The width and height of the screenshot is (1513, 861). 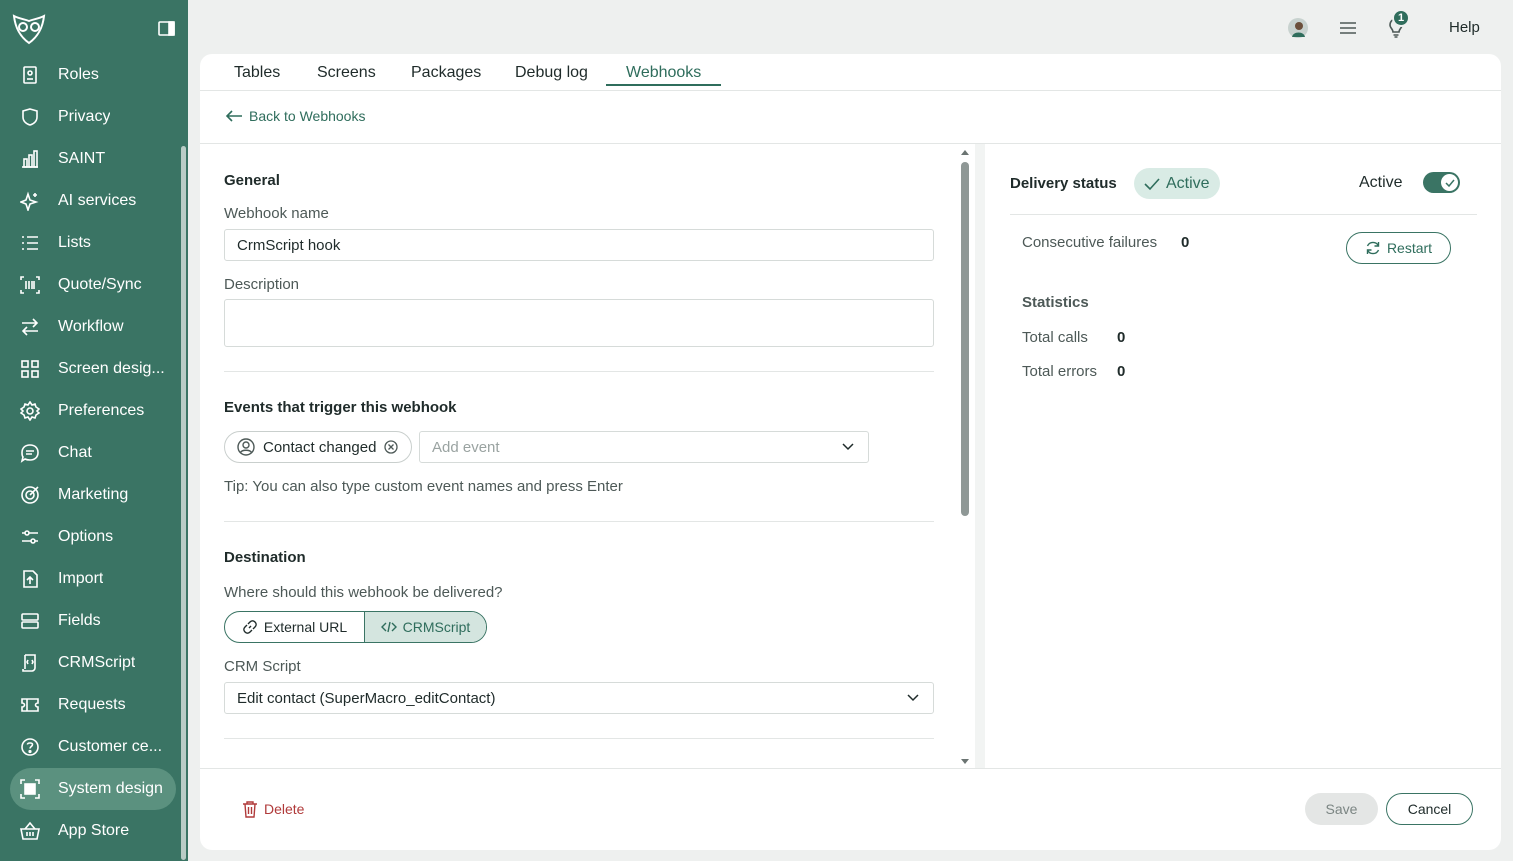 I want to click on tab-tables: Tables, so click(x=257, y=73).